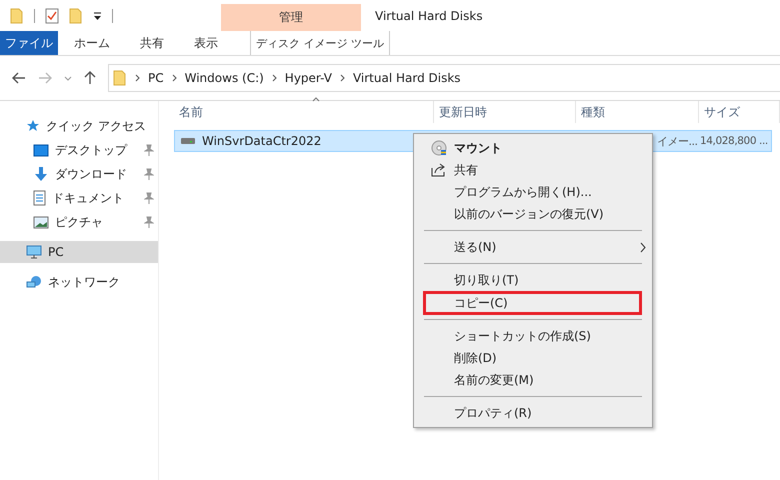 Image resolution: width=780 pixels, height=480 pixels. Describe the element at coordinates (262, 141) in the screenshot. I see `file-name: WinSvrDataCtr2022` at that location.